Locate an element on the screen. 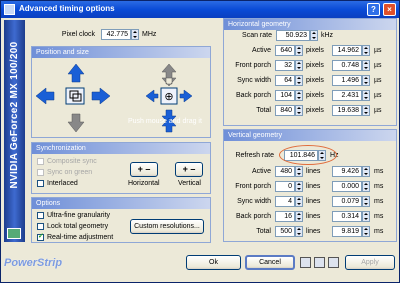 The width and height of the screenshot is (400, 283). help-button: ? is located at coordinates (373, 9).